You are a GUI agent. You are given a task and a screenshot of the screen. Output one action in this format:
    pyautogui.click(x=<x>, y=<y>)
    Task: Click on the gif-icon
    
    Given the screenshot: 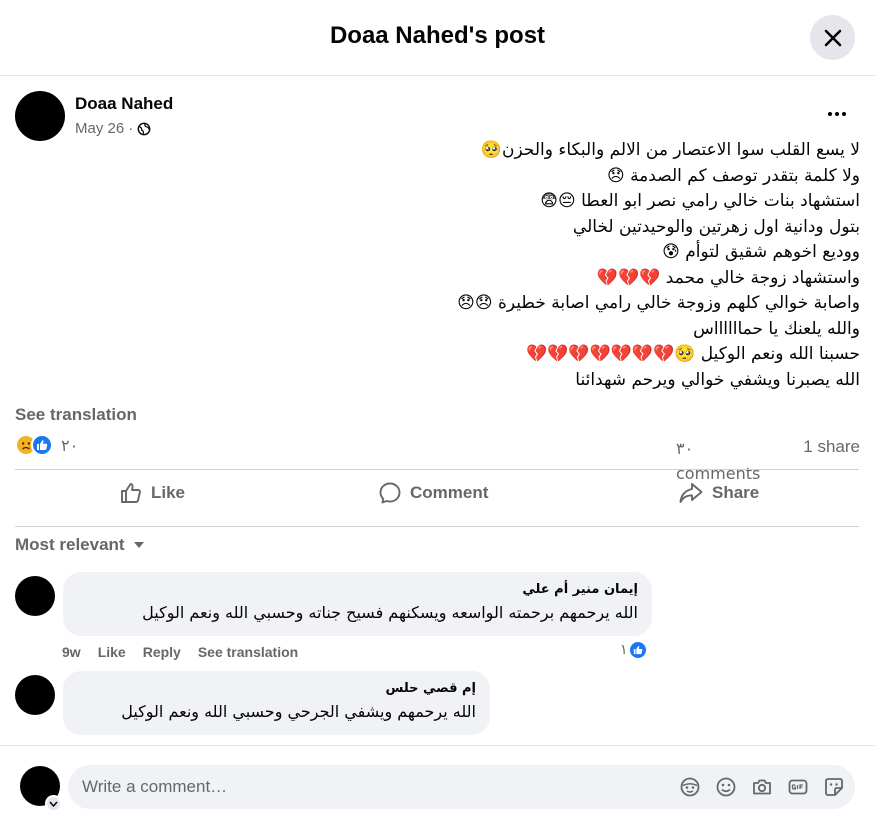 What is the action you would take?
    pyautogui.click(x=798, y=787)
    